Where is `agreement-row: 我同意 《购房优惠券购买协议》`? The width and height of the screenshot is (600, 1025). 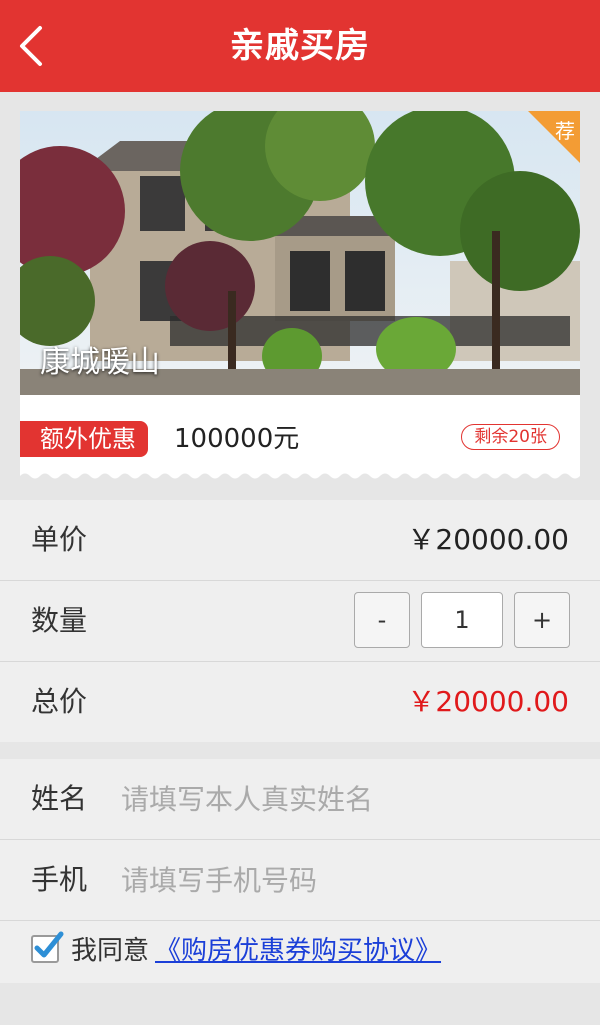 agreement-row: 我同意 《购房优惠券购买协议》 is located at coordinates (300, 952).